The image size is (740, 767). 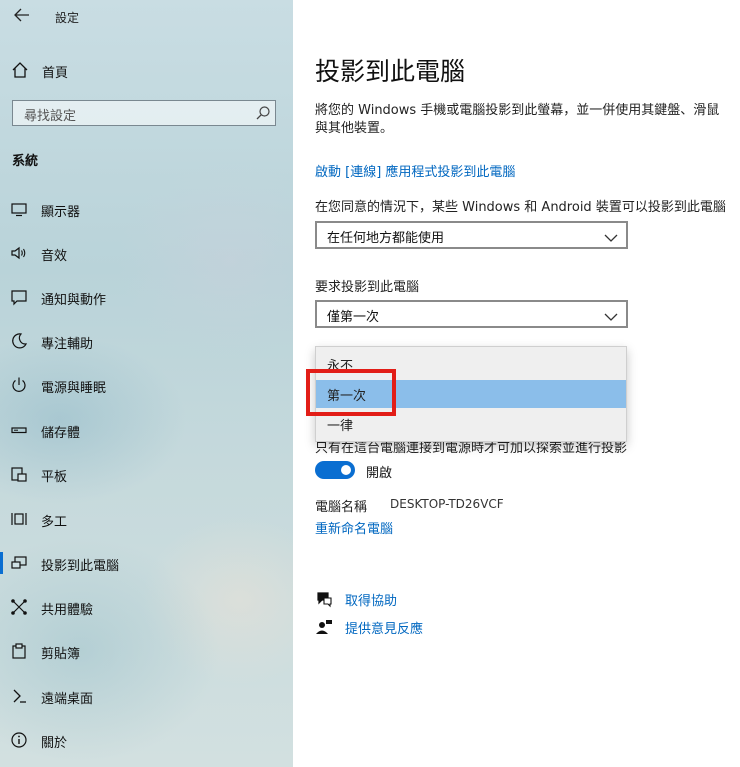 What do you see at coordinates (346, 470) in the screenshot?
I see `toggle-knob` at bounding box center [346, 470].